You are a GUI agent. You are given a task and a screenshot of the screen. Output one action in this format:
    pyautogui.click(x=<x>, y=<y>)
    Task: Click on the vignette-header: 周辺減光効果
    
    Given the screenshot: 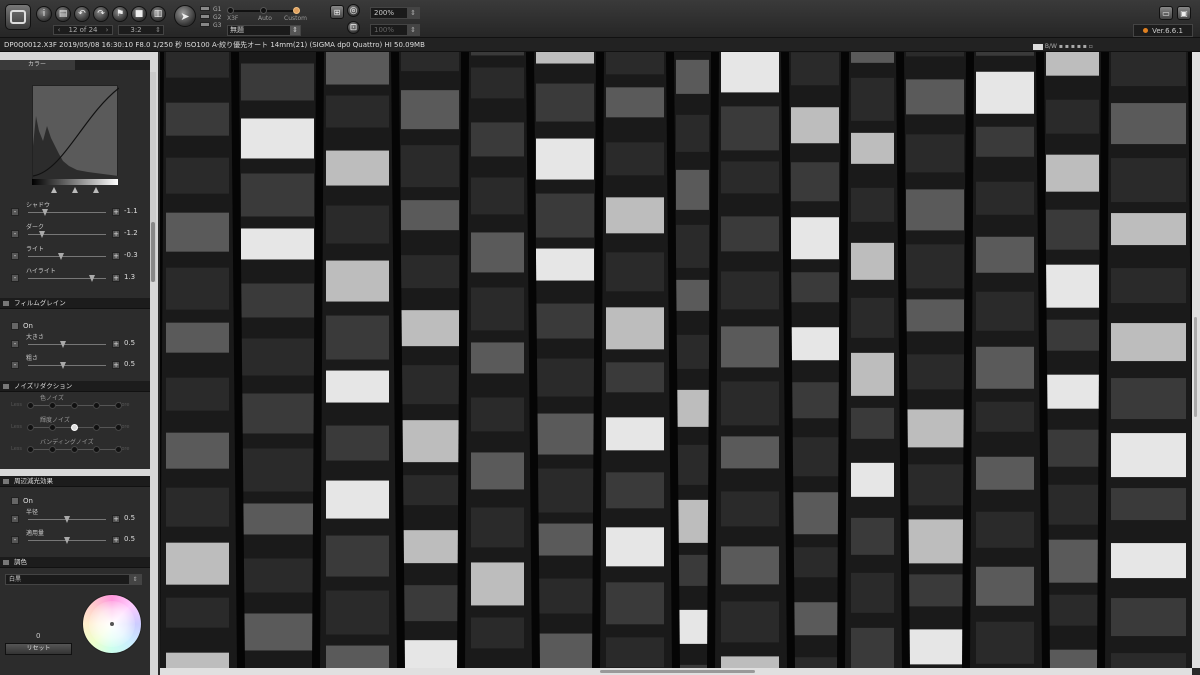 What is the action you would take?
    pyautogui.click(x=75, y=481)
    